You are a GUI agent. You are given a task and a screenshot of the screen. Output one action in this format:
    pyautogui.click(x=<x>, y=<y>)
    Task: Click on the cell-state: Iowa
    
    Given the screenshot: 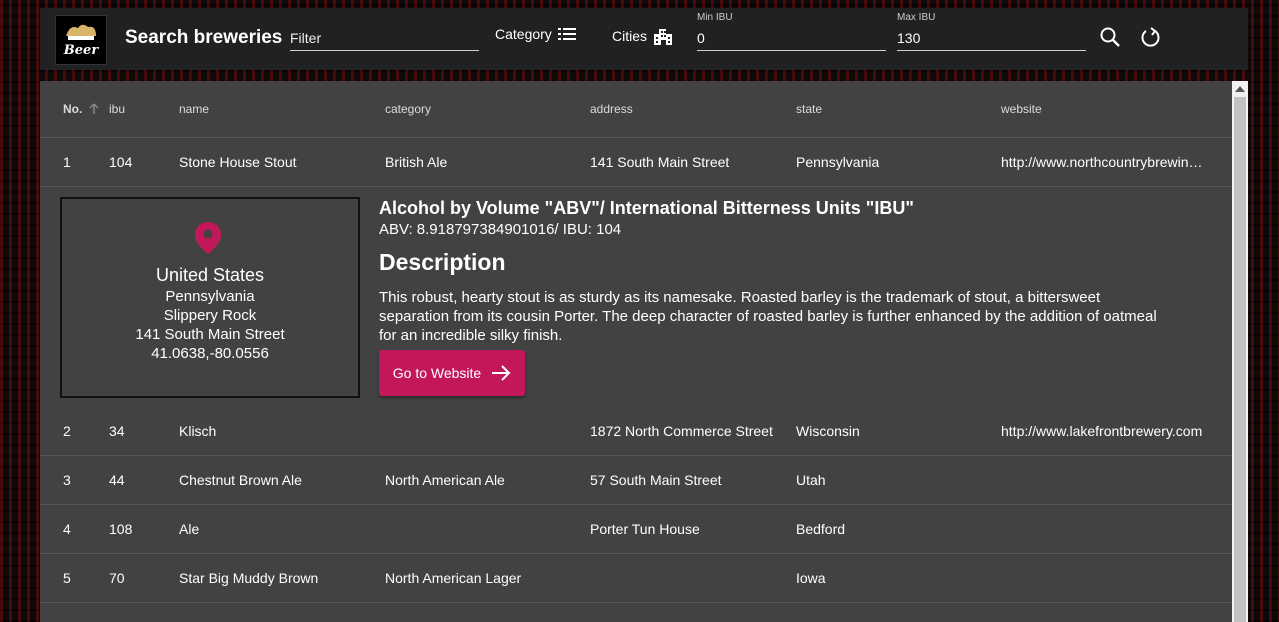 What is the action you would take?
    pyautogui.click(x=811, y=578)
    